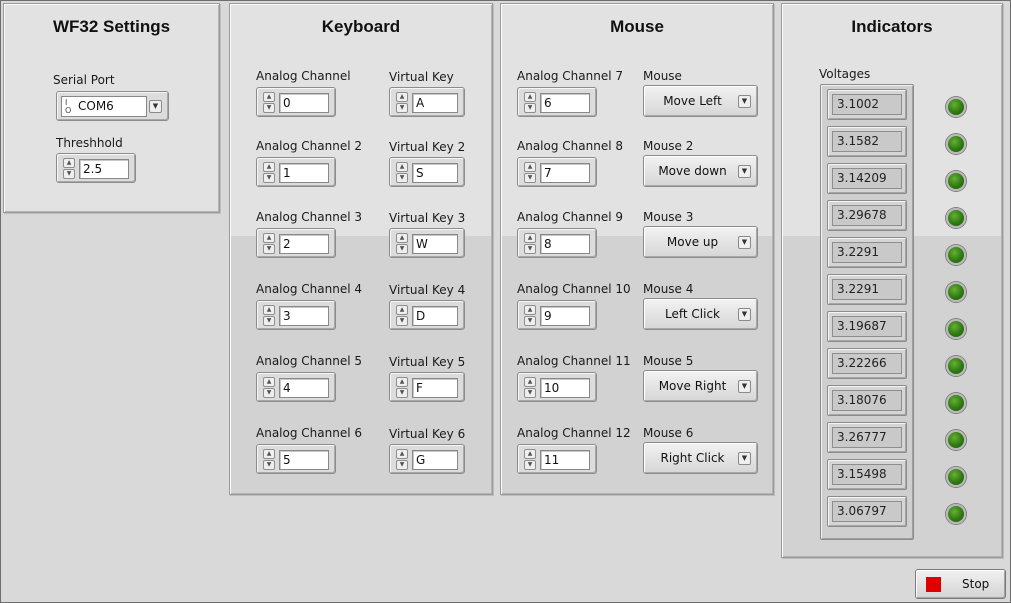 The width and height of the screenshot is (1011, 603). What do you see at coordinates (104, 169) in the screenshot?
I see `threshold-input: 2.5` at bounding box center [104, 169].